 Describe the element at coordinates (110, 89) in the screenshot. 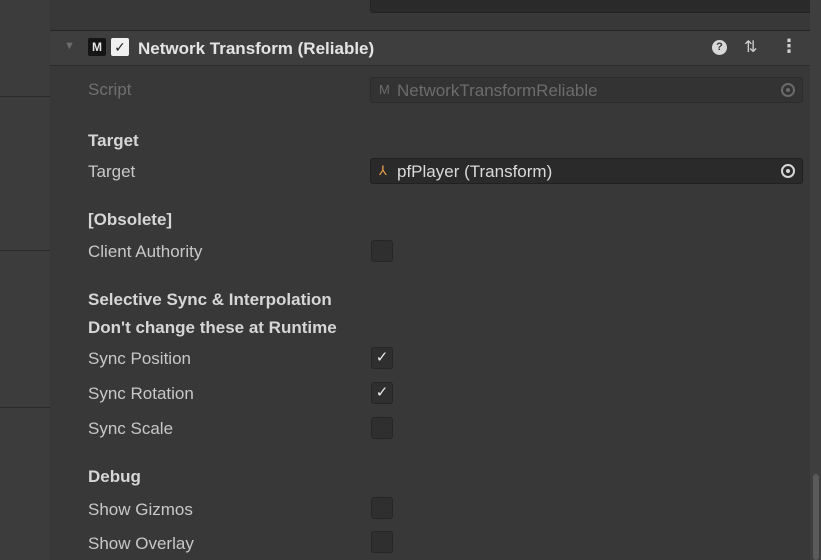

I see `script-label: Script` at that location.